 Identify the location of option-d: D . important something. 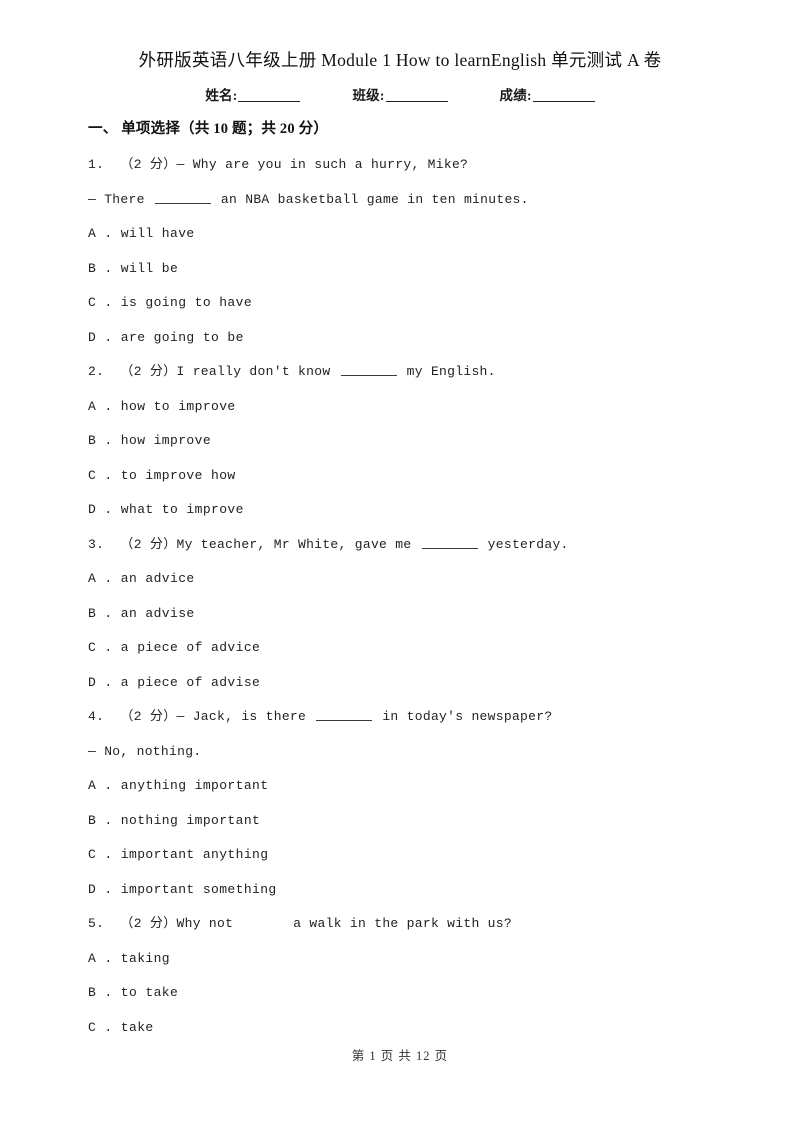
(418, 889).